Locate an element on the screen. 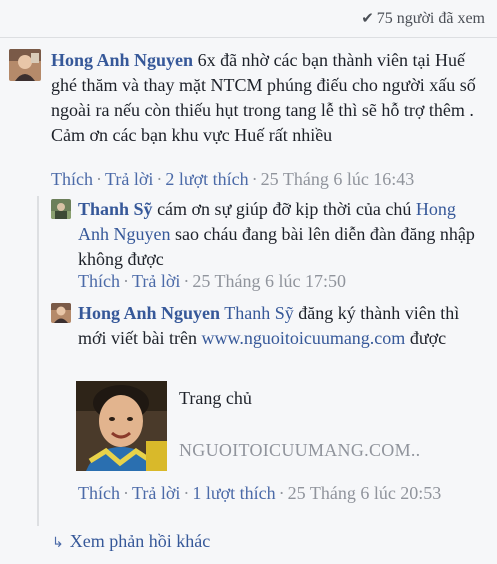  reply-actions: Thích · Trả lời · 25 Tháng 6 lúc 17:50 is located at coordinates (212, 281).